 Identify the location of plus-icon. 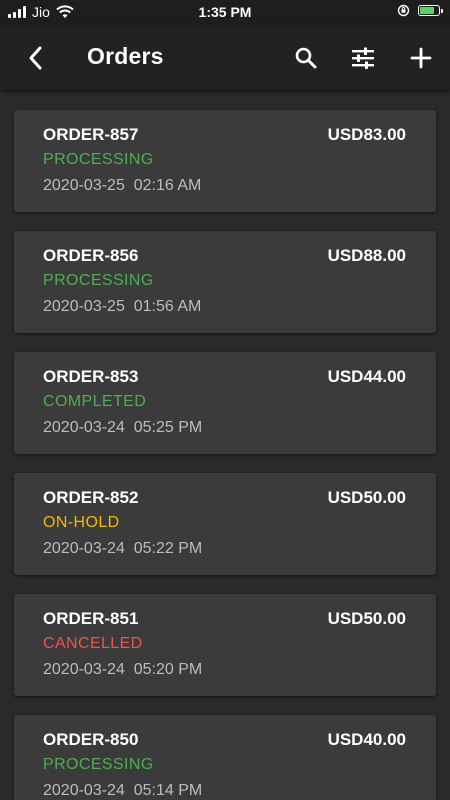
(421, 58).